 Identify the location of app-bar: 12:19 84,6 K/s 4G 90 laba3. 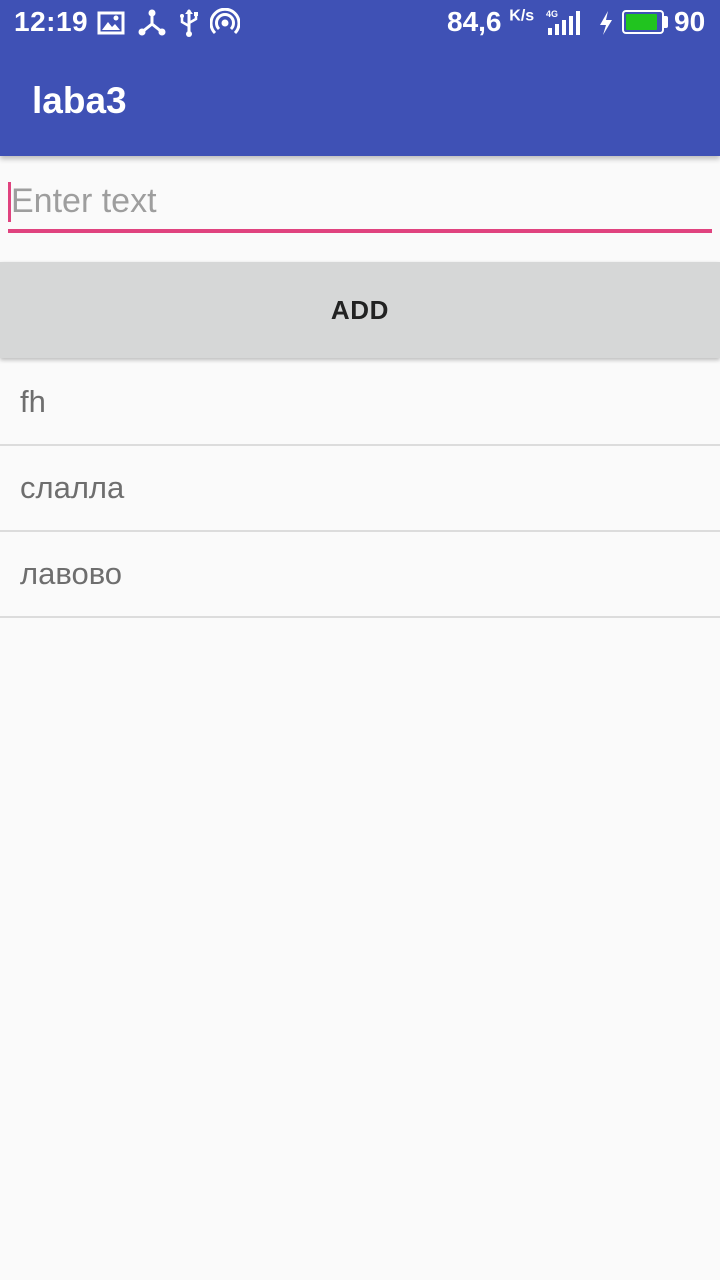
(360, 78).